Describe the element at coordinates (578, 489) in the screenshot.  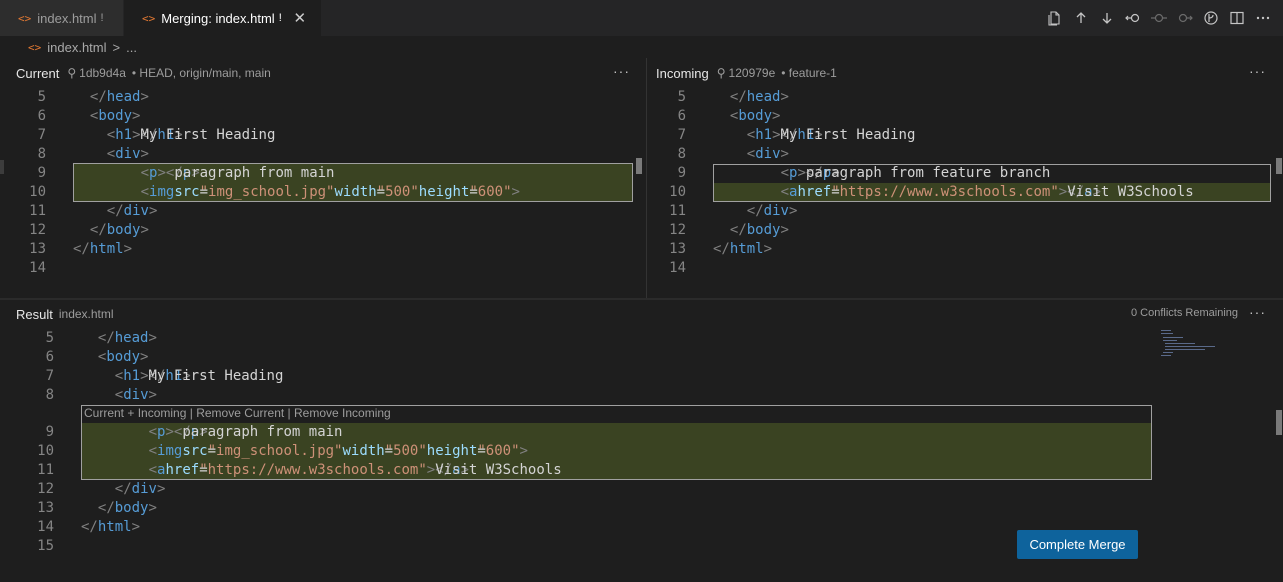
I see `code-line: 12 </div>` at that location.